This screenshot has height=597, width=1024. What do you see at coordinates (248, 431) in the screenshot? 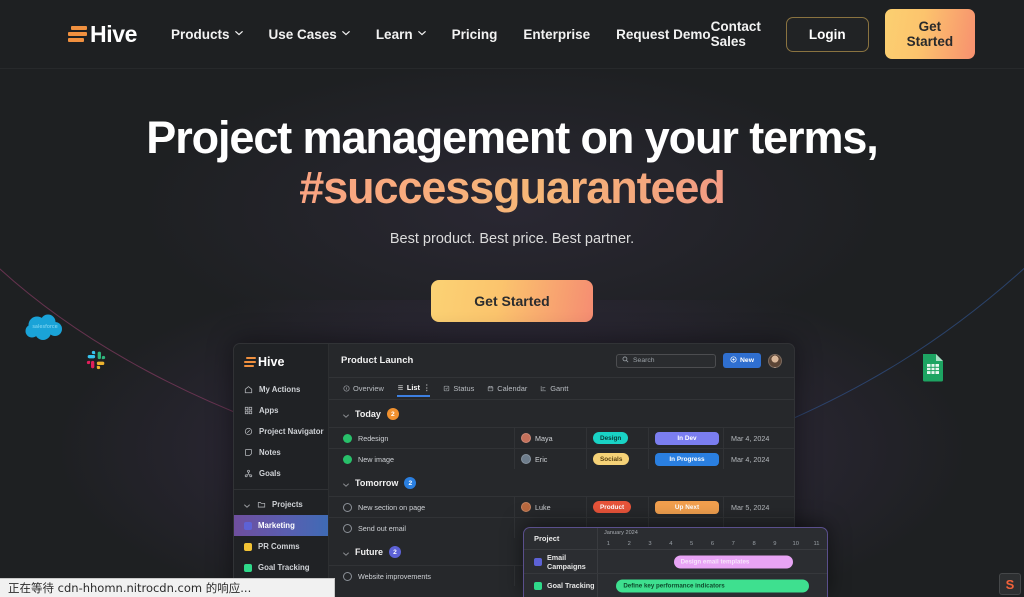
I see `compass-icon` at bounding box center [248, 431].